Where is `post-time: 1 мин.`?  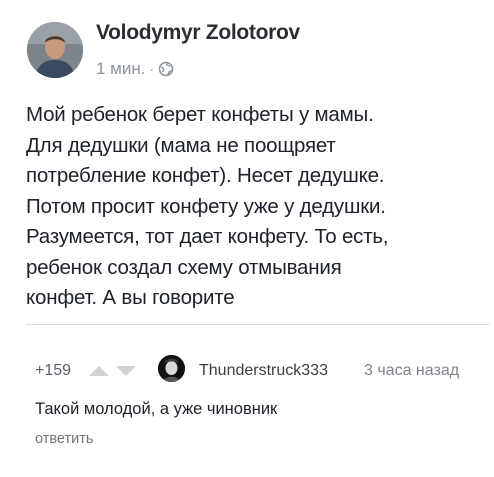 post-time: 1 мин. is located at coordinates (120, 69).